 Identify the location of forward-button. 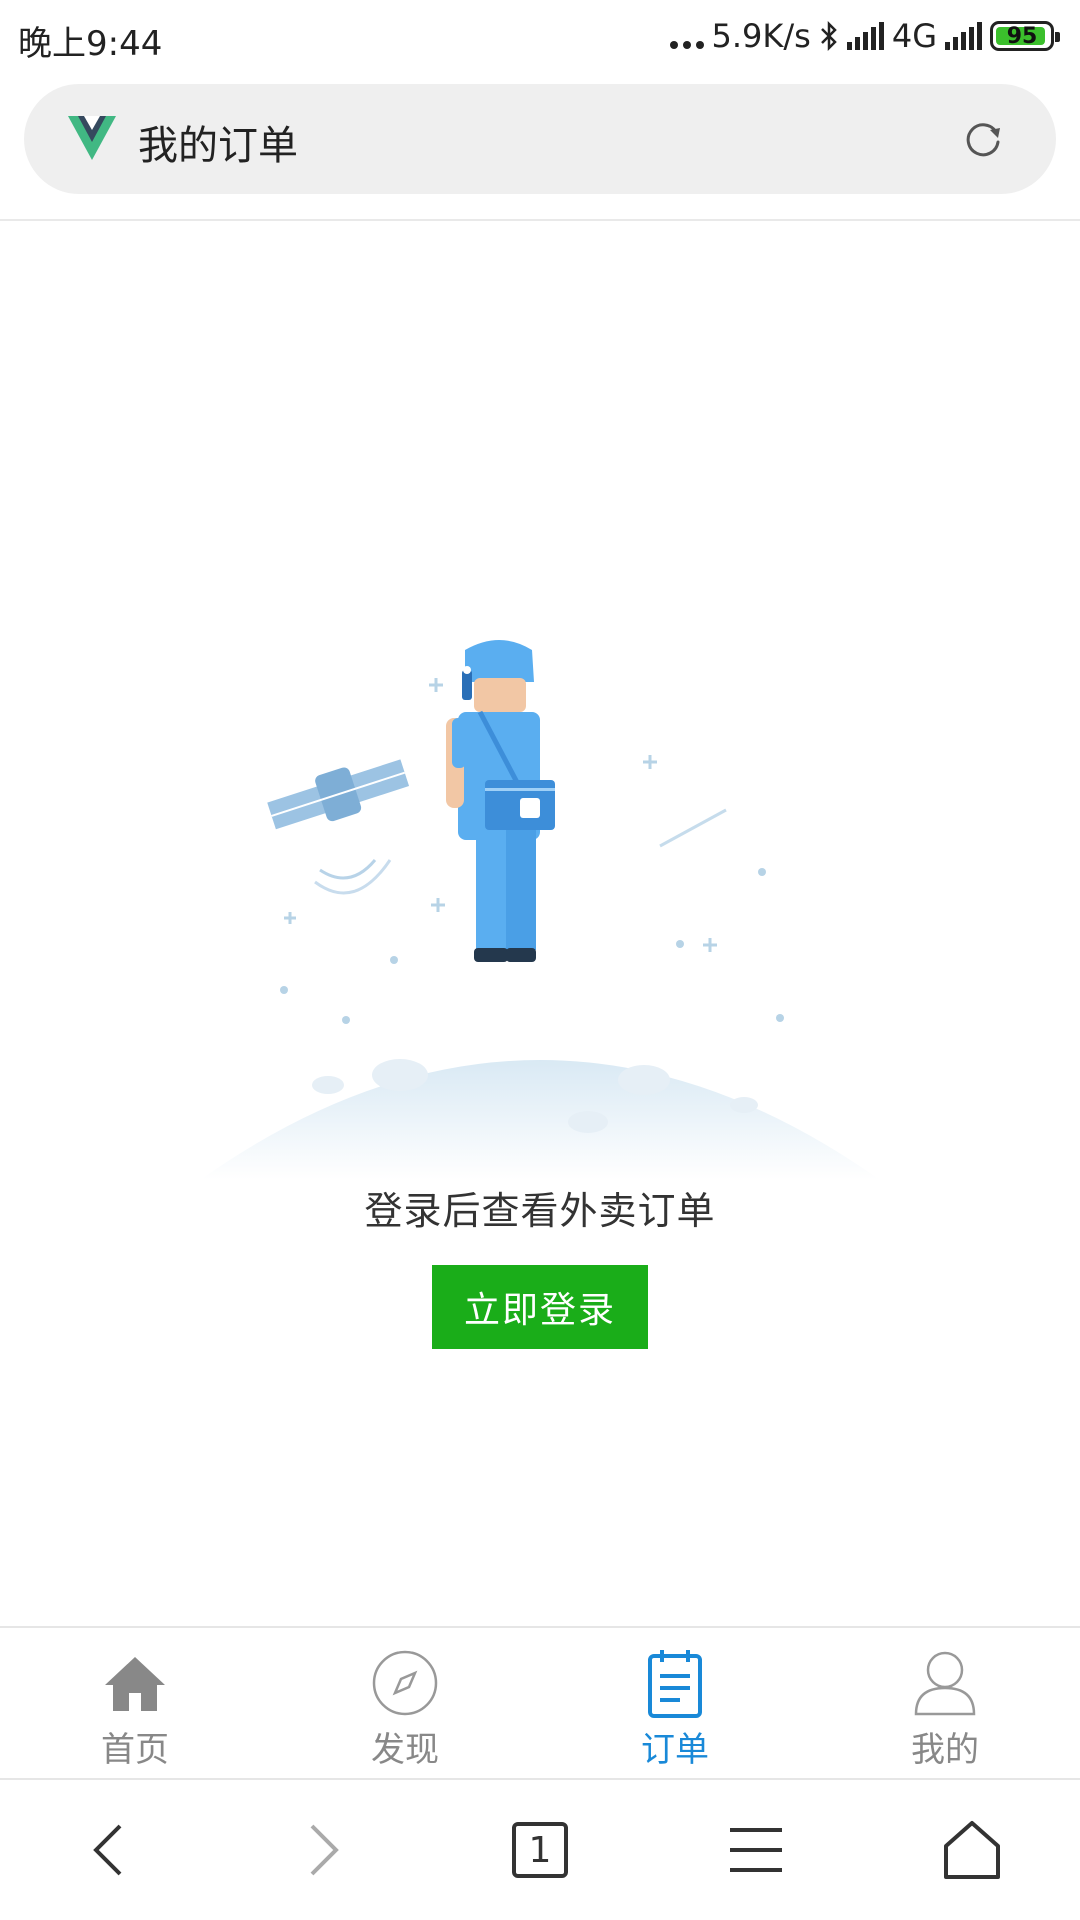
(324, 1850).